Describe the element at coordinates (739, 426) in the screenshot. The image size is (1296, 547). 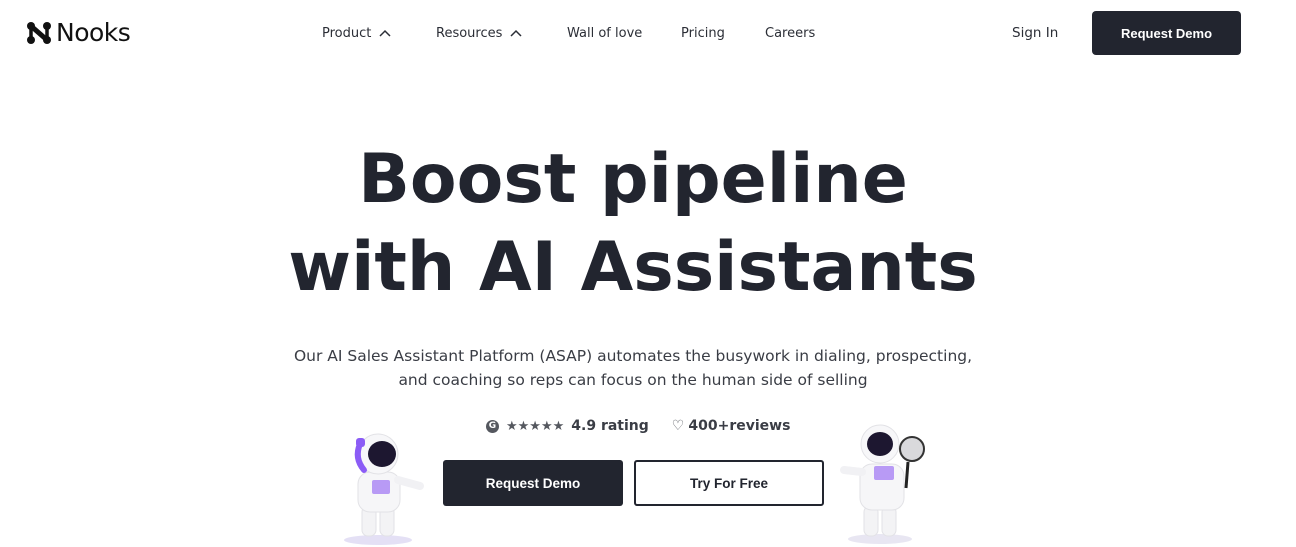
I see `reviews-count: 400+reviews` at that location.